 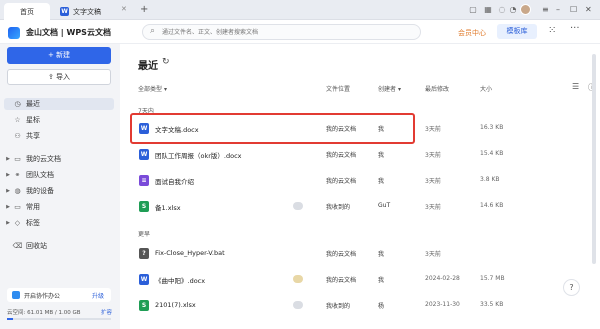 What do you see at coordinates (488, 10) in the screenshot?
I see `grid-icon: ▦` at bounding box center [488, 10].